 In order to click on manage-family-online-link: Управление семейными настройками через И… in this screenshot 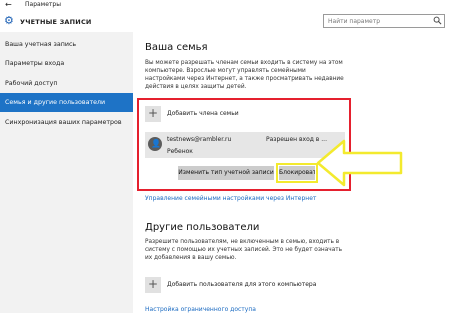, I will do `click(230, 198)`.